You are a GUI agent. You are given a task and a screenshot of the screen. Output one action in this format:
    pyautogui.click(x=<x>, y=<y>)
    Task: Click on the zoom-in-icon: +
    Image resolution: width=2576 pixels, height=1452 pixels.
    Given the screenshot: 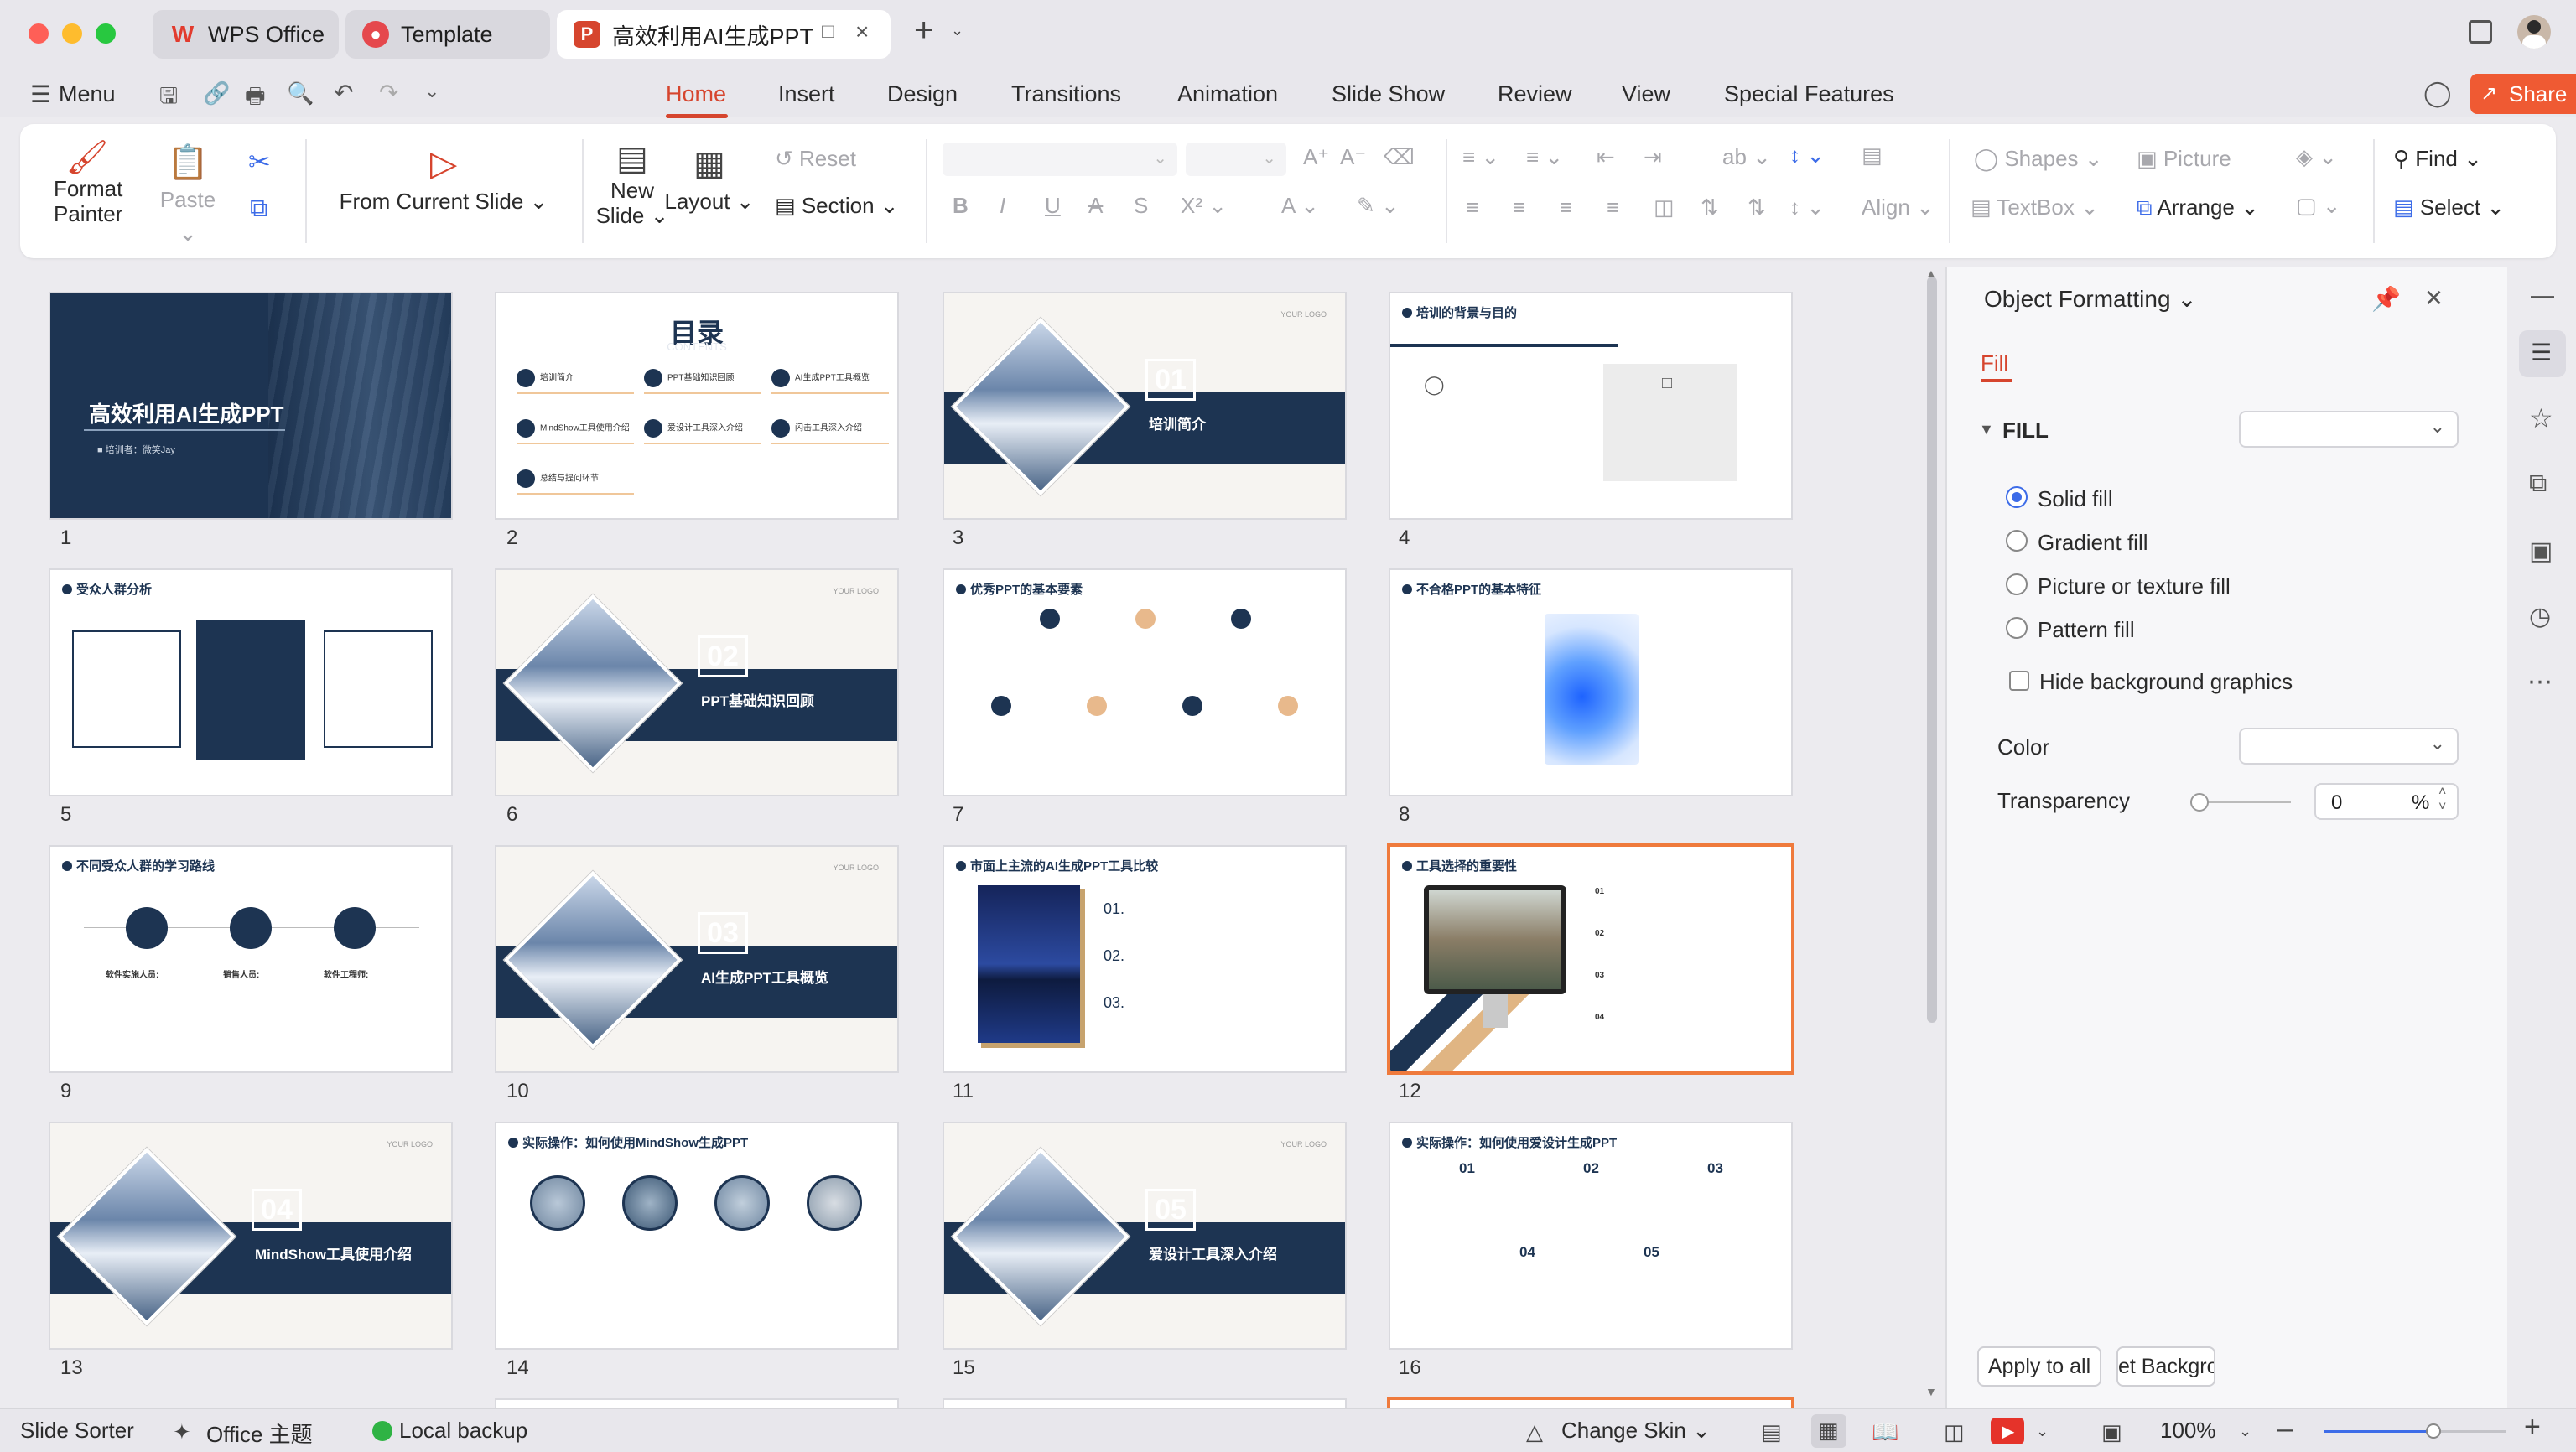 What is the action you would take?
    pyautogui.click(x=2532, y=1427)
    